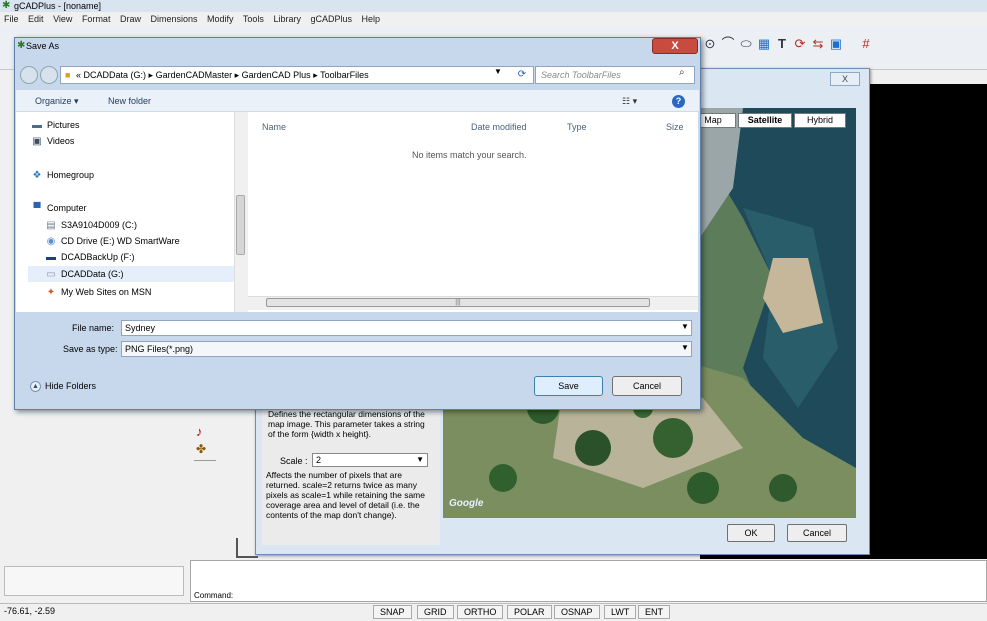 This screenshot has height=621, width=987. What do you see at coordinates (764, 44) in the screenshot?
I see `hatch-icon: ▦` at bounding box center [764, 44].